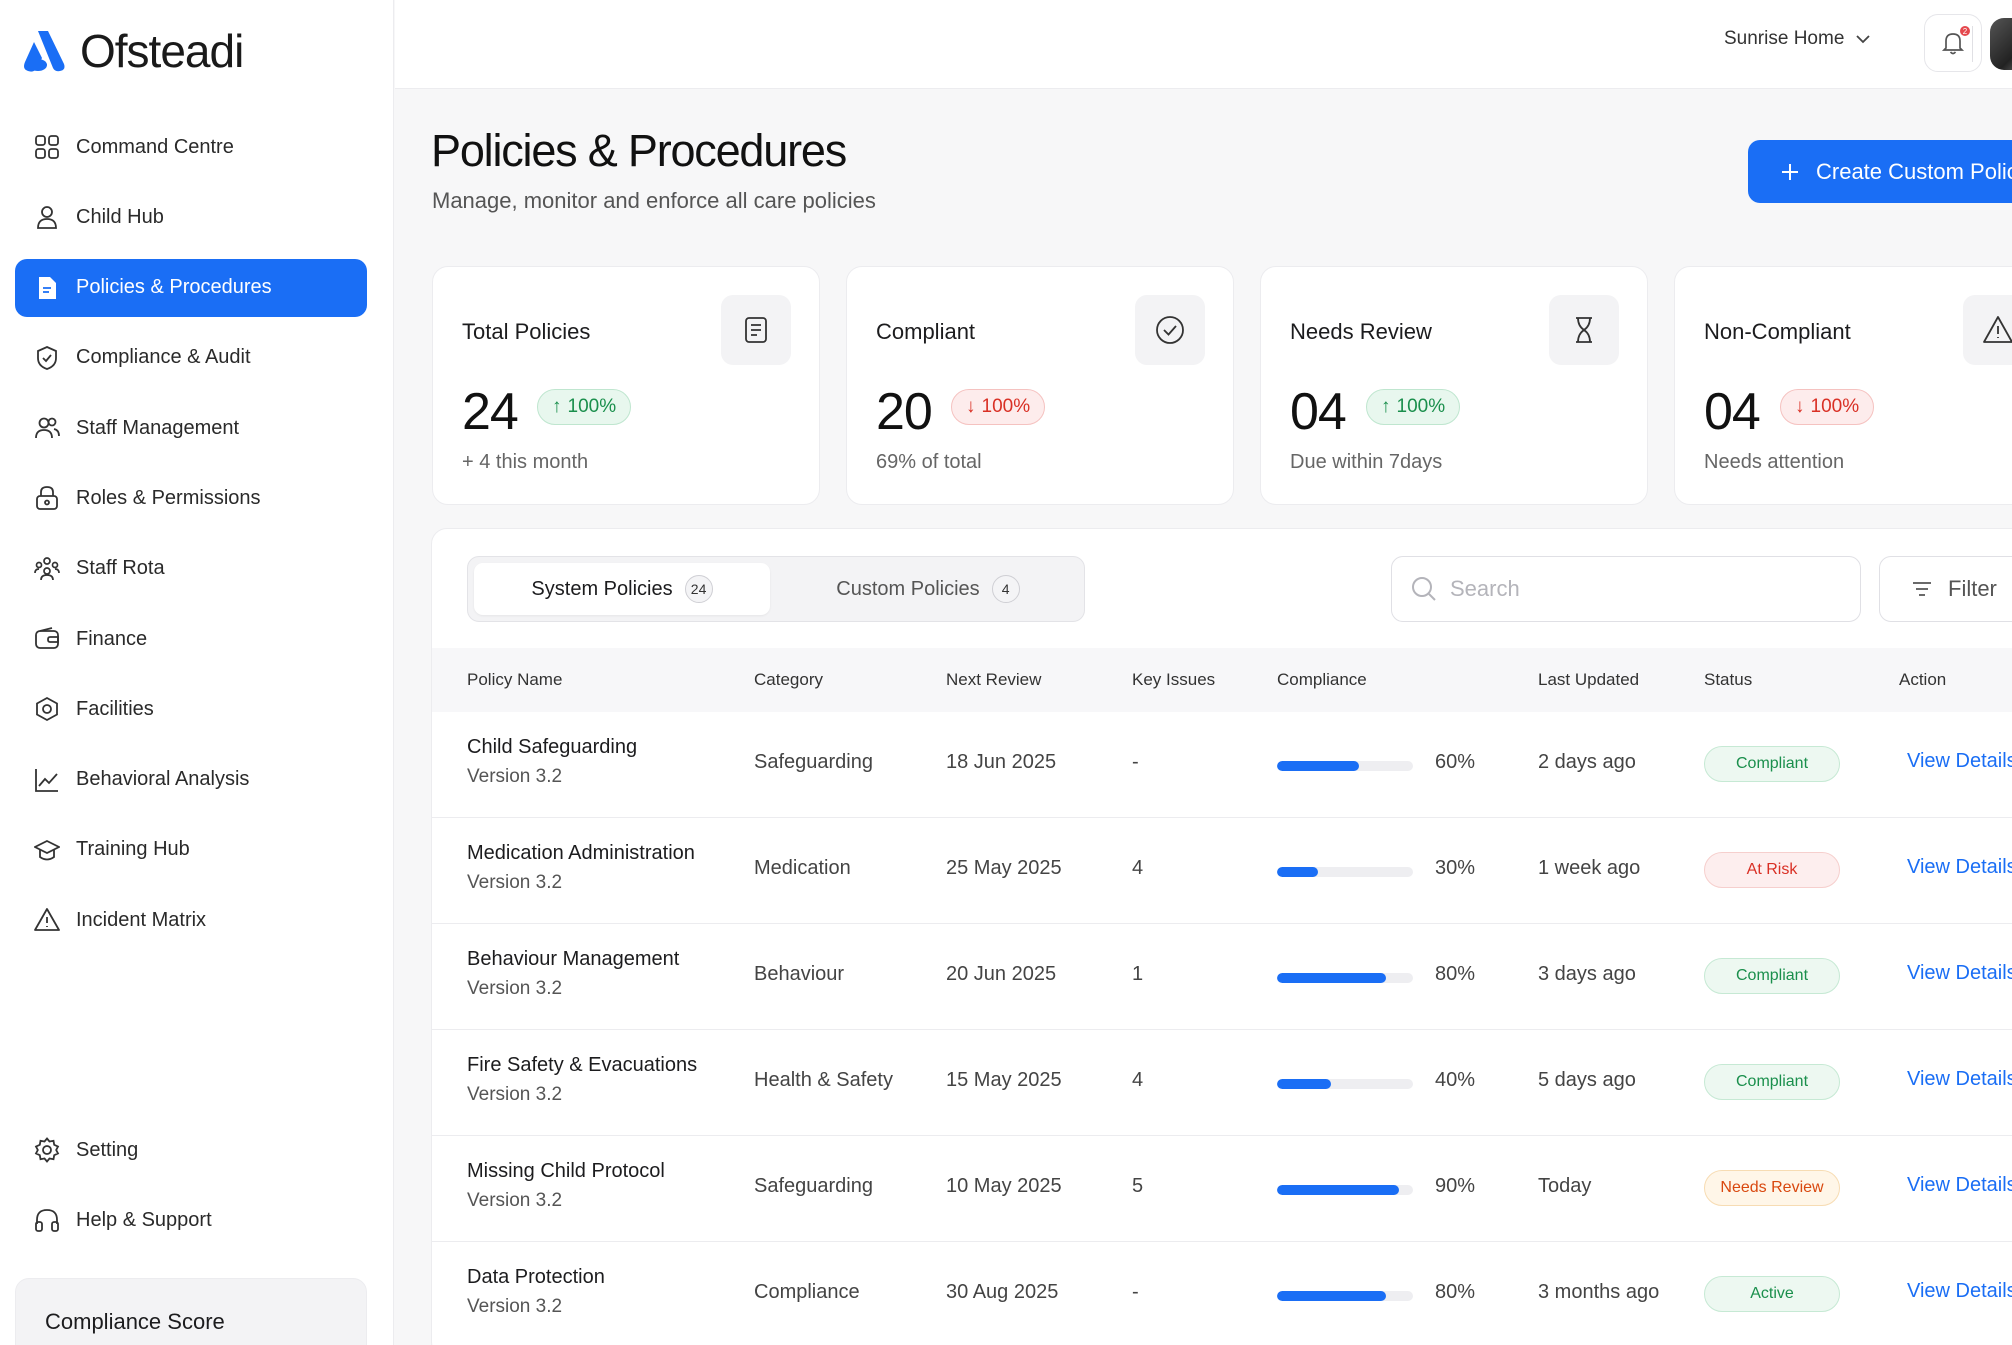  I want to click on filter-icon, so click(1922, 589).